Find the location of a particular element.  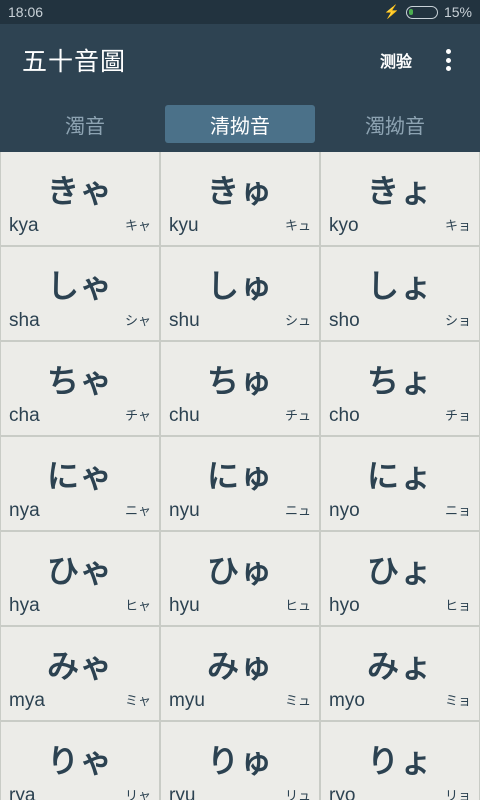

katakana-label: キョ is located at coordinates (457, 226).